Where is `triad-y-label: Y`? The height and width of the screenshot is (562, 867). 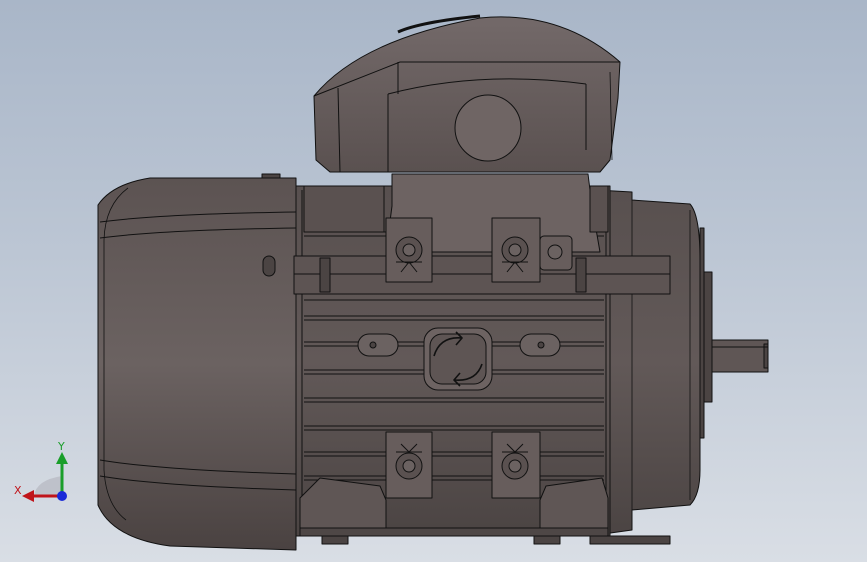
triad-y-label: Y is located at coordinates (61, 446).